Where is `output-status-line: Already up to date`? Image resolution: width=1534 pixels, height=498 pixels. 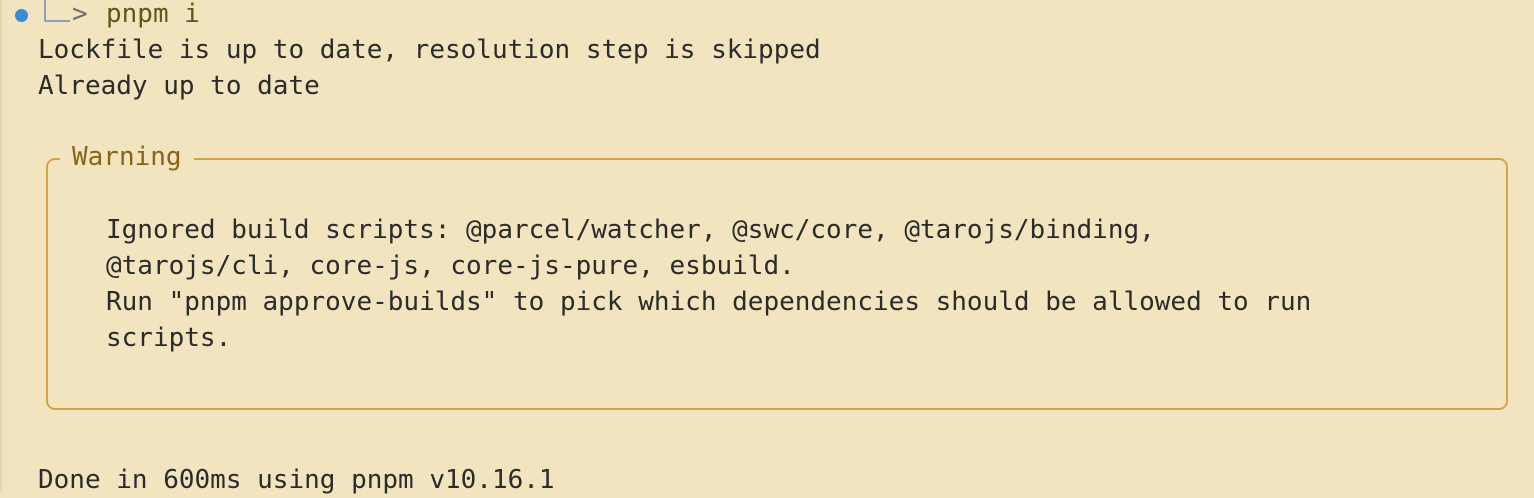
output-status-line: Already up to date is located at coordinates (179, 86).